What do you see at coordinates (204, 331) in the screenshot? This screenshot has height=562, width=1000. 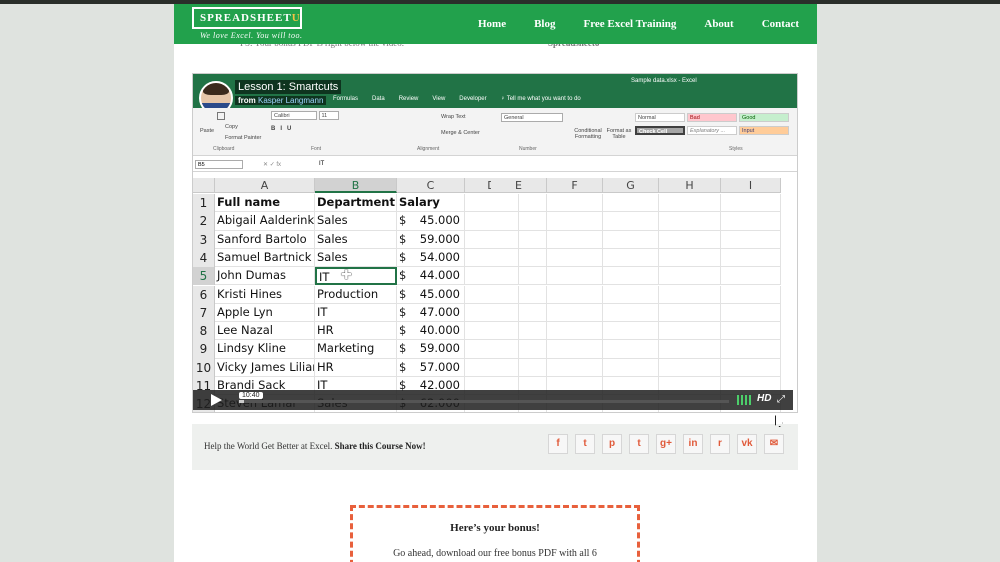 I see `row-header: 8` at bounding box center [204, 331].